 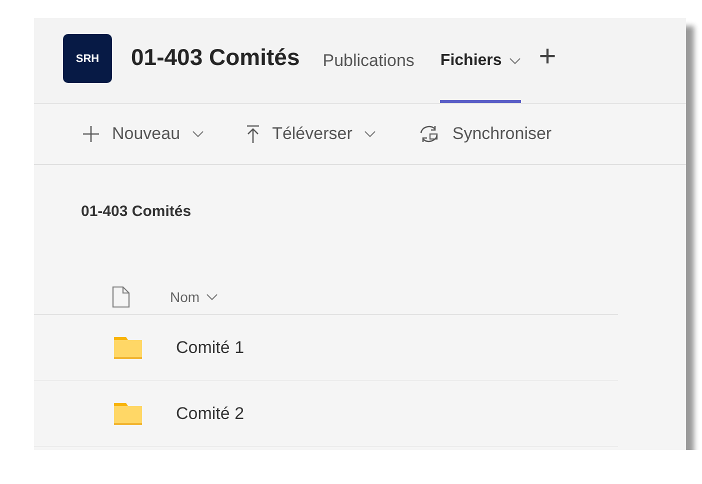 I want to click on tab: Fichiers, so click(x=480, y=60).